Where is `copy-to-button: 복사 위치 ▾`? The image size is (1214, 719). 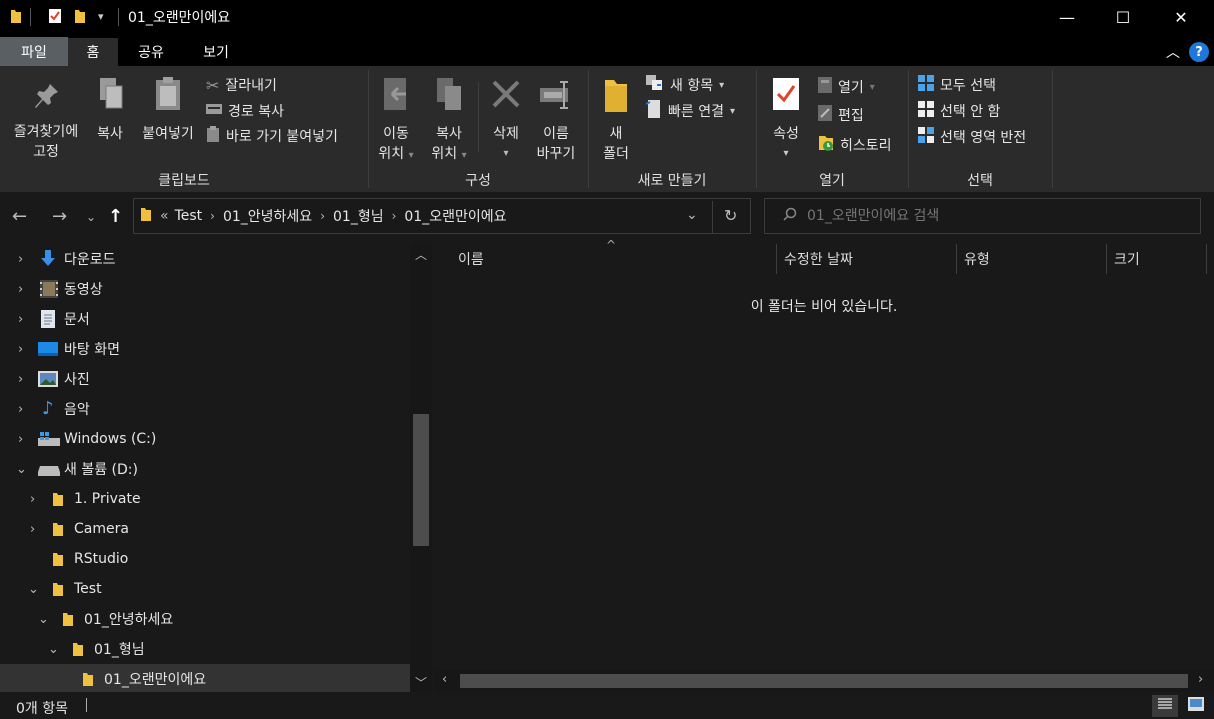
copy-to-button: 복사 위치 ▾ is located at coordinates (449, 121).